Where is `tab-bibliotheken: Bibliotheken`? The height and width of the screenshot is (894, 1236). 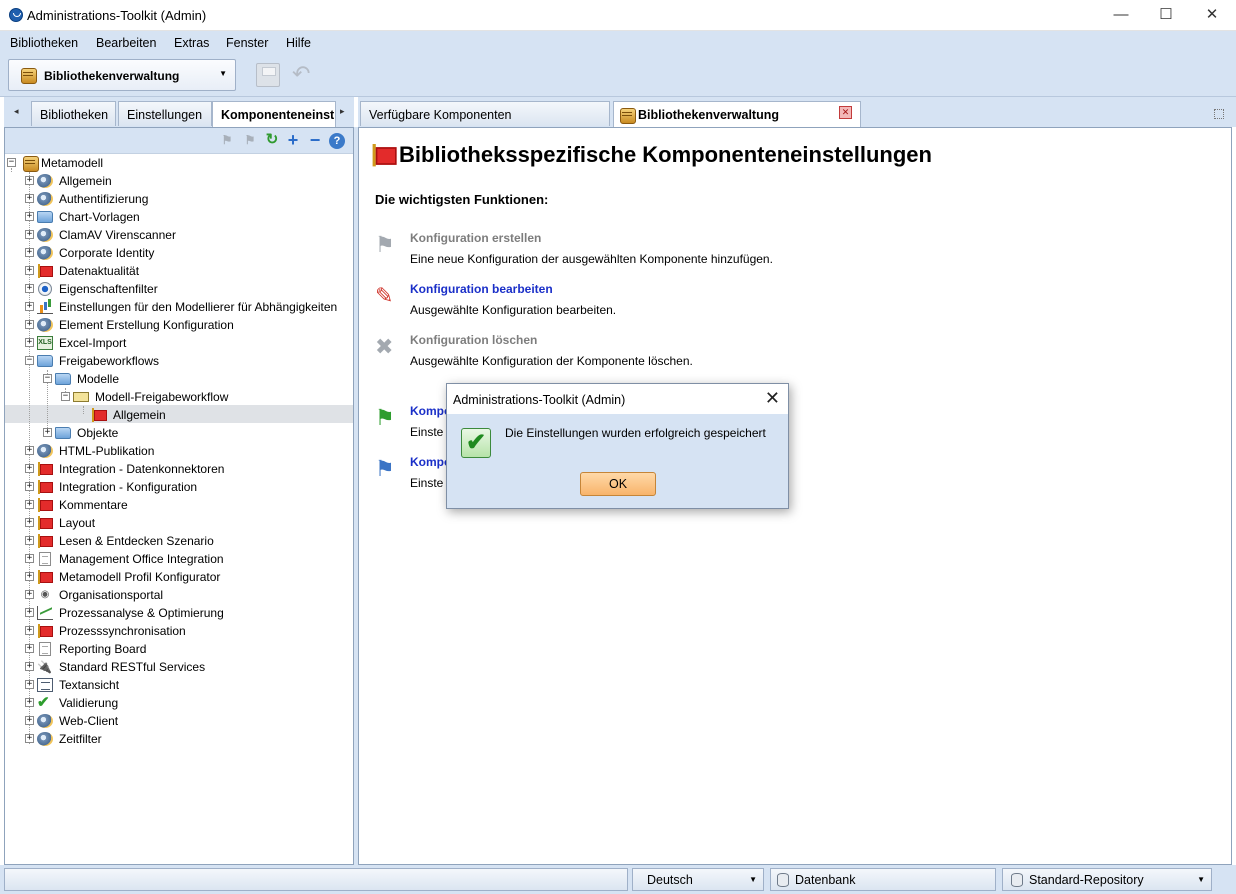 tab-bibliotheken: Bibliotheken is located at coordinates (73, 113).